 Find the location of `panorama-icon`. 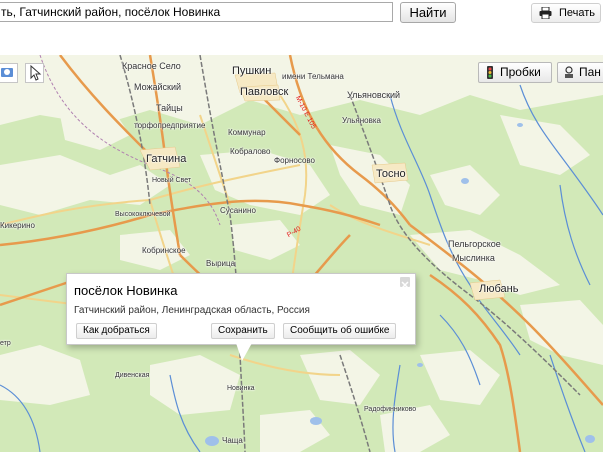

panorama-icon is located at coordinates (569, 72).